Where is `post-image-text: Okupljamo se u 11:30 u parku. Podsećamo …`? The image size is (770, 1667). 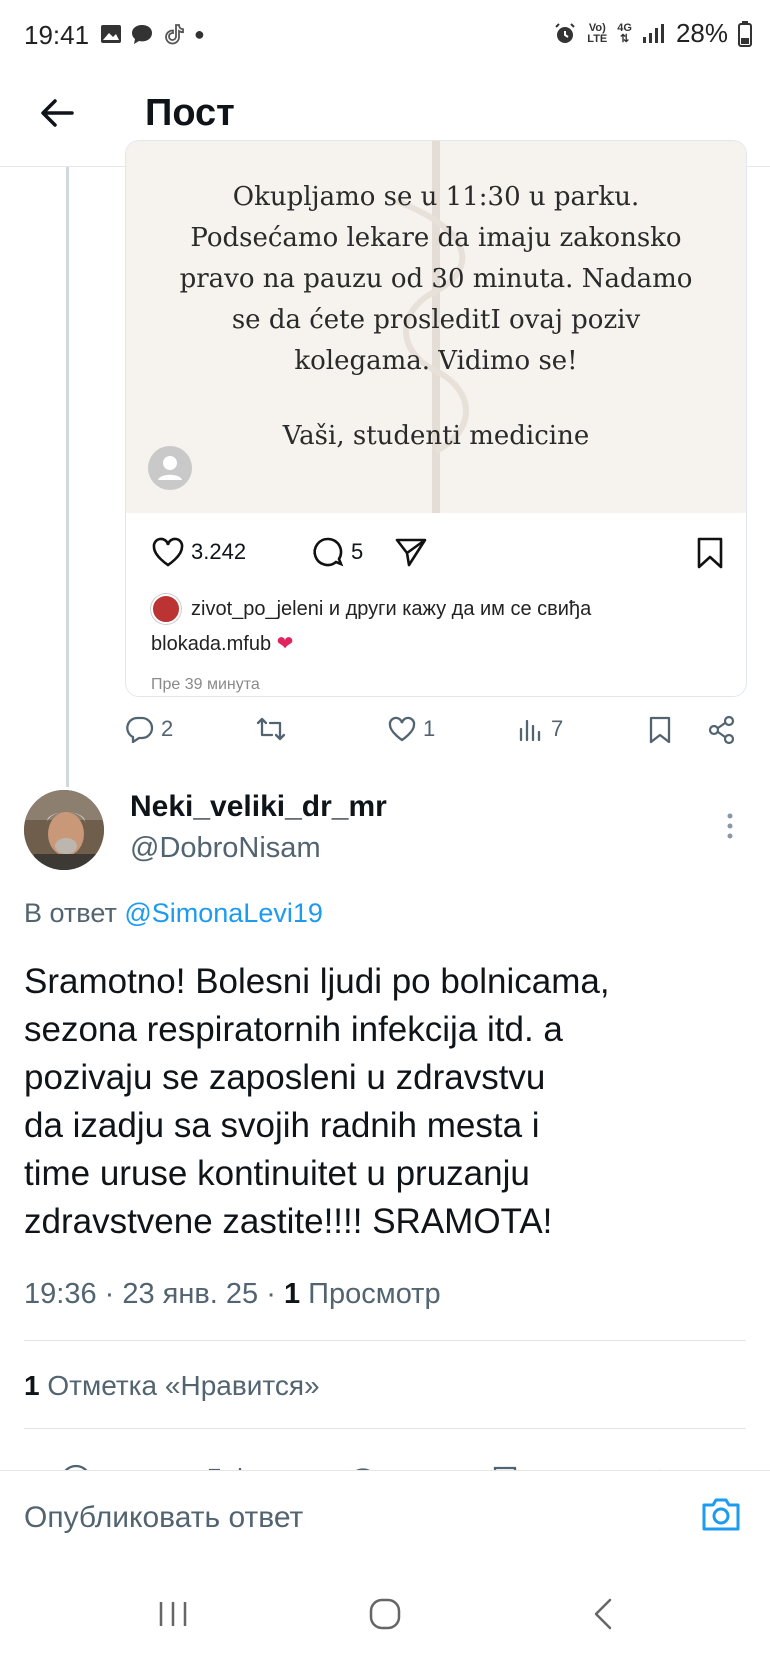
post-image-text: Okupljamo se u 11:30 u parku. Podsećamo … is located at coordinates (436, 279).